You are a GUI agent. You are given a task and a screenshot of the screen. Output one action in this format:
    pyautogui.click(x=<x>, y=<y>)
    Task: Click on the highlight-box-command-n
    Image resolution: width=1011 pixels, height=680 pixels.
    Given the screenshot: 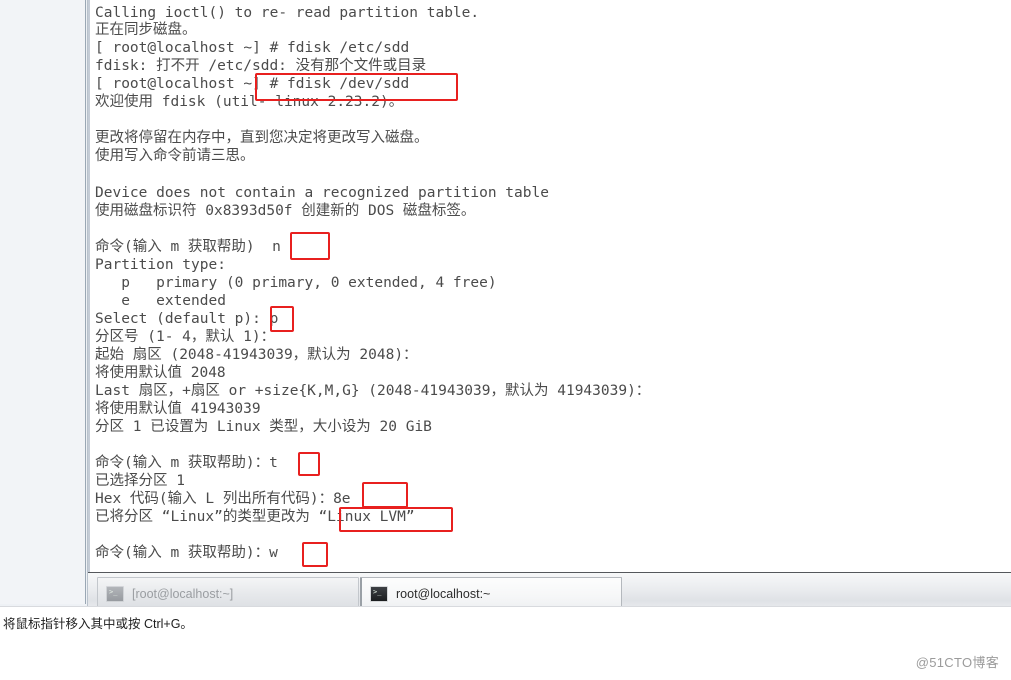 What is the action you would take?
    pyautogui.click(x=310, y=246)
    